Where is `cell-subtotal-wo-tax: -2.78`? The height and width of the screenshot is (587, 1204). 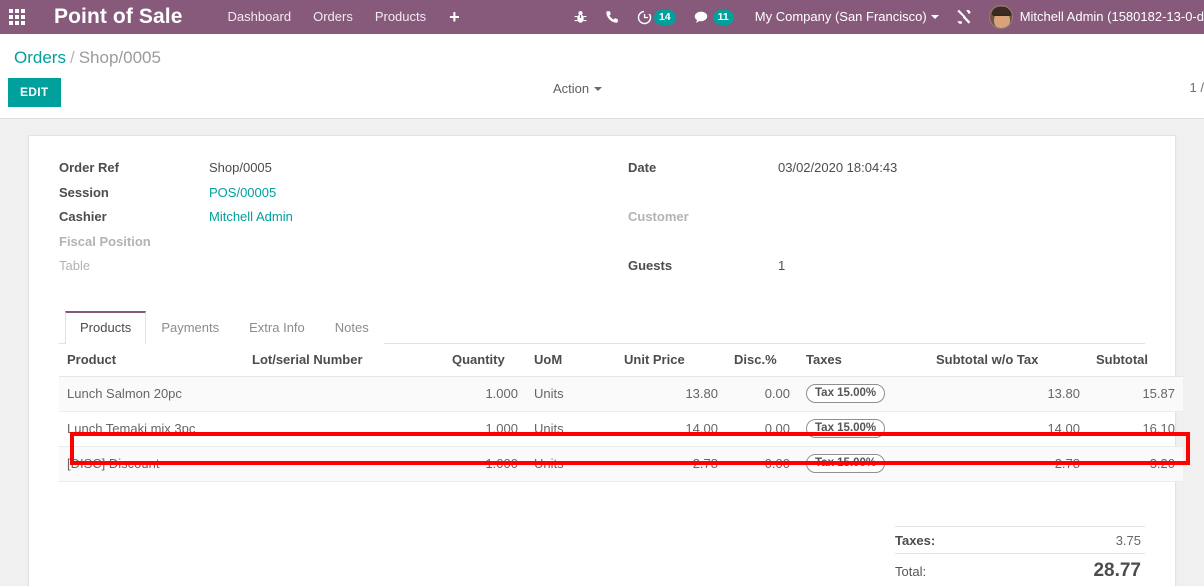
cell-subtotal-wo-tax: -2.78 is located at coordinates (1008, 464).